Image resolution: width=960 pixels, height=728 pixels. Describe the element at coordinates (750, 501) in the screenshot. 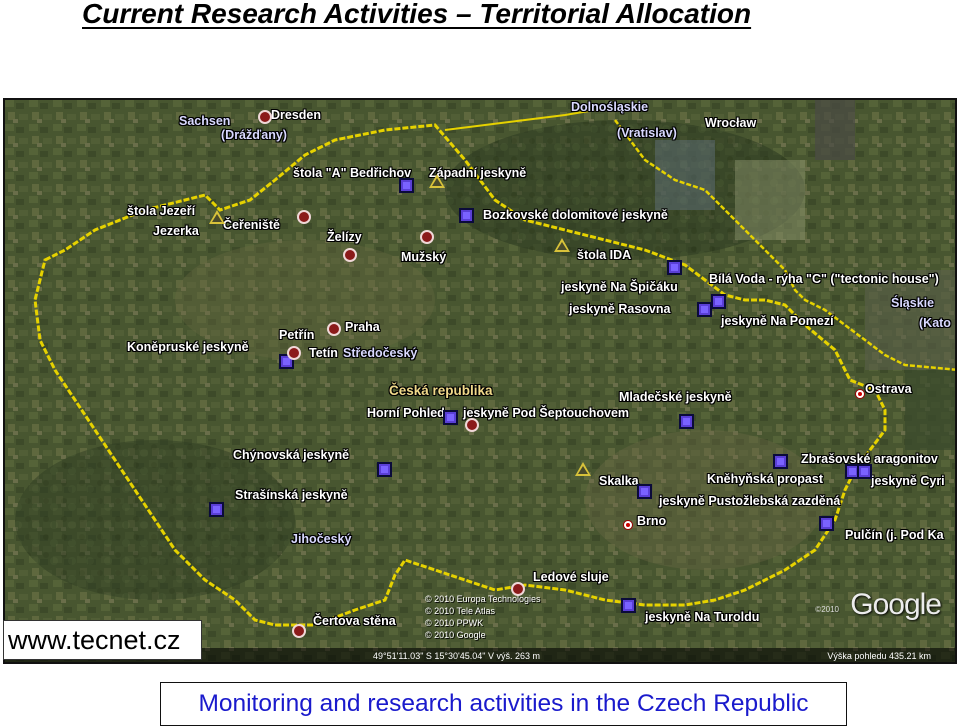

I see `label-pustozlebska: jeskyně Pustožlebská zazděná` at that location.